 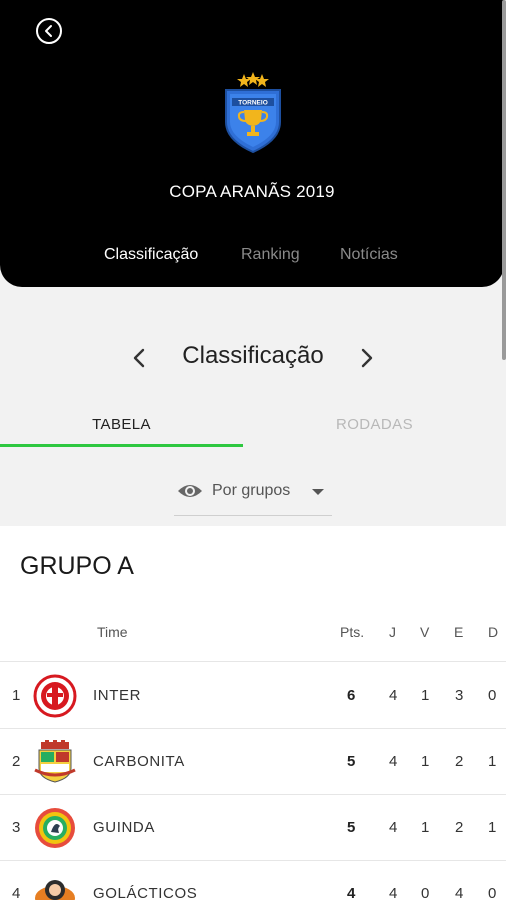 What do you see at coordinates (318, 492) in the screenshot?
I see `dropdown-caret-icon` at bounding box center [318, 492].